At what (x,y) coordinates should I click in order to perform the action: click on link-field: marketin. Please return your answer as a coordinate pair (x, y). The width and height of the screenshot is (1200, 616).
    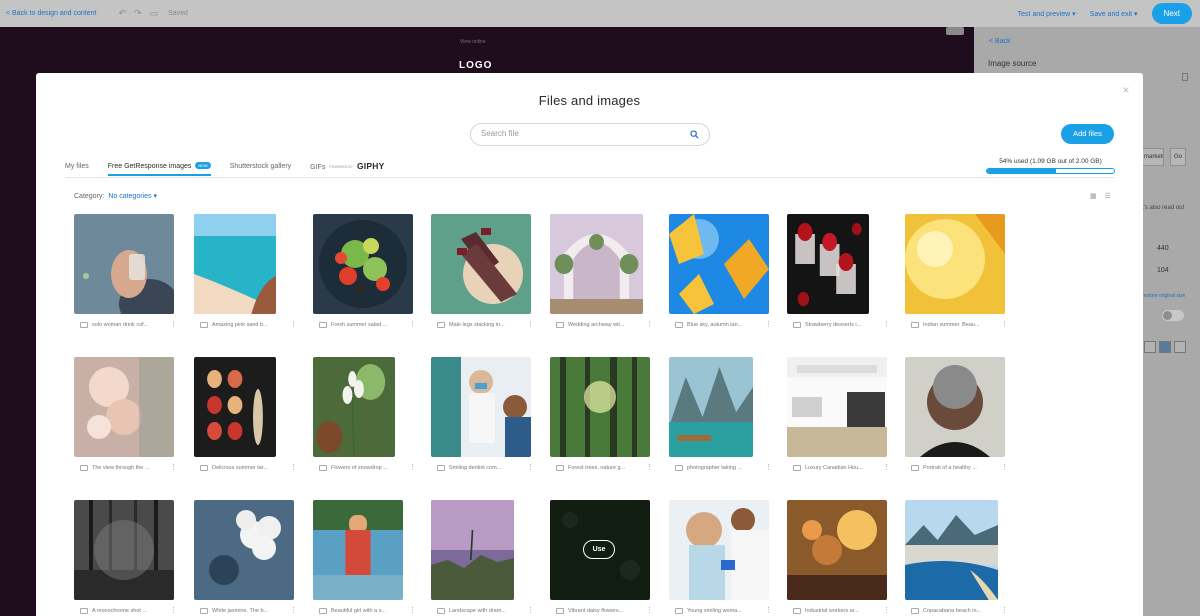
    Looking at the image, I should click on (1153, 157).